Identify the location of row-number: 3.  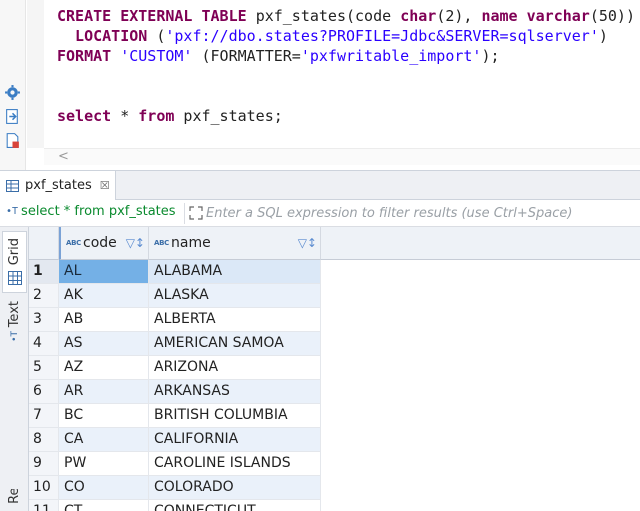
(44, 320).